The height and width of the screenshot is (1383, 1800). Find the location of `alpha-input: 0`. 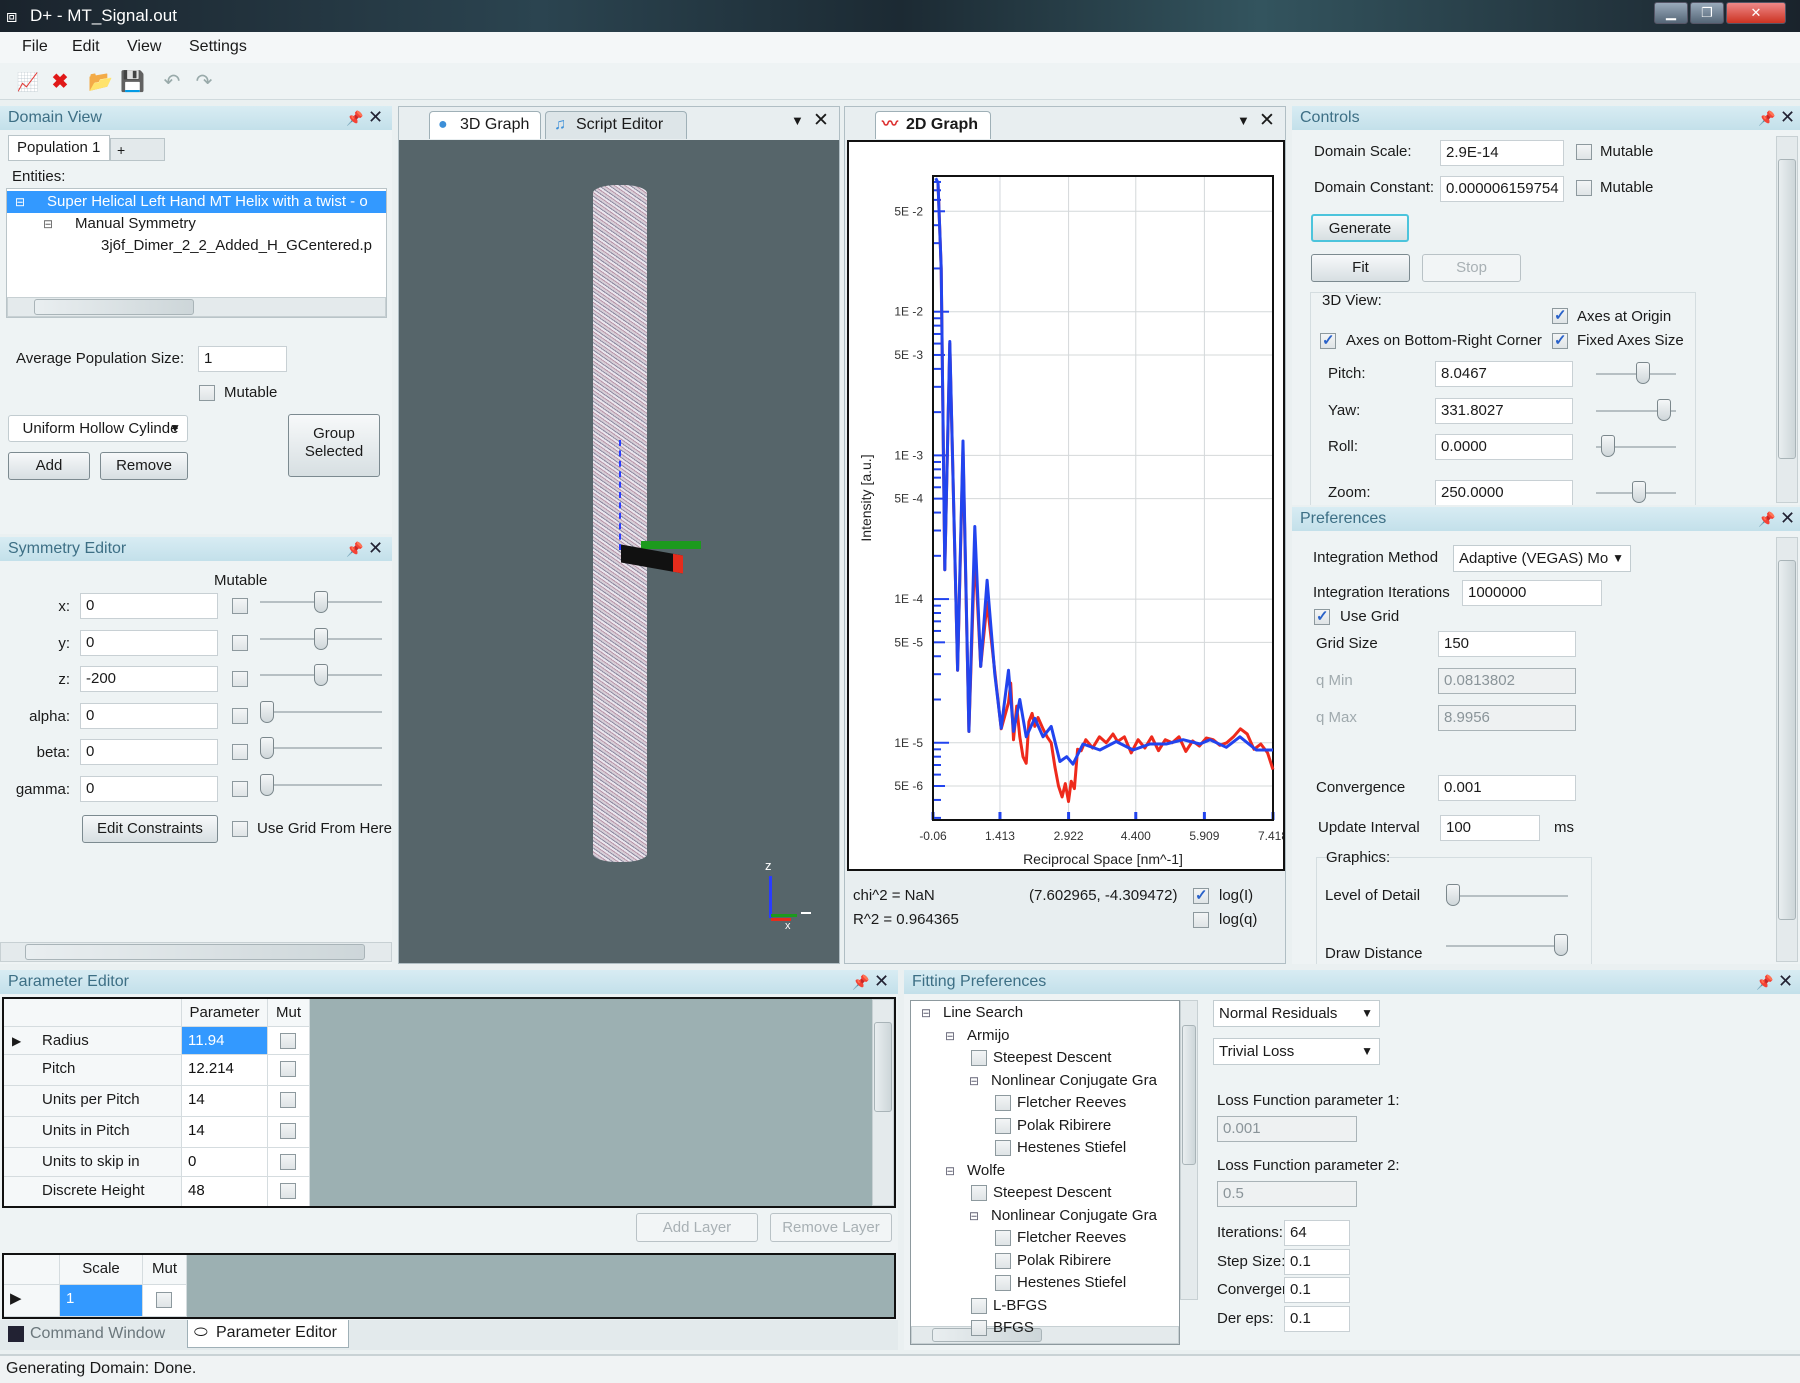

alpha-input: 0 is located at coordinates (149, 715).